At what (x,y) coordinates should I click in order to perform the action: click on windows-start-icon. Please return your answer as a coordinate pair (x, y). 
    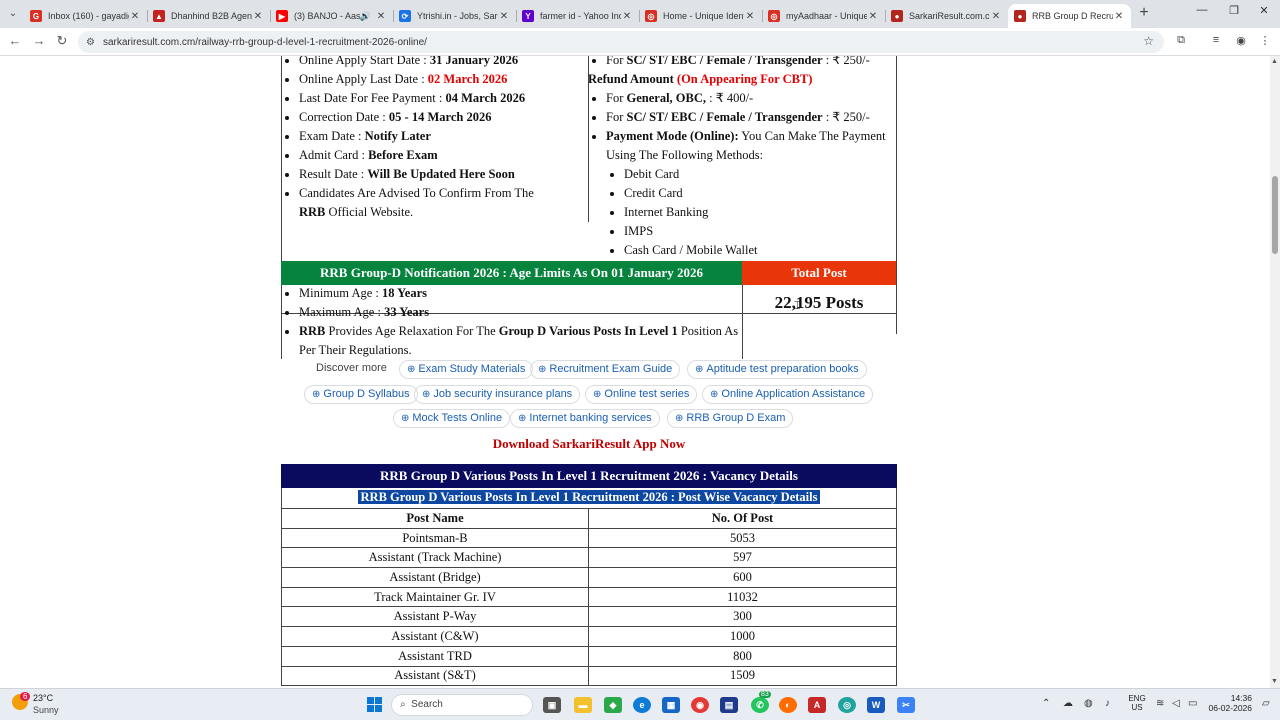
    Looking at the image, I should click on (375, 705).